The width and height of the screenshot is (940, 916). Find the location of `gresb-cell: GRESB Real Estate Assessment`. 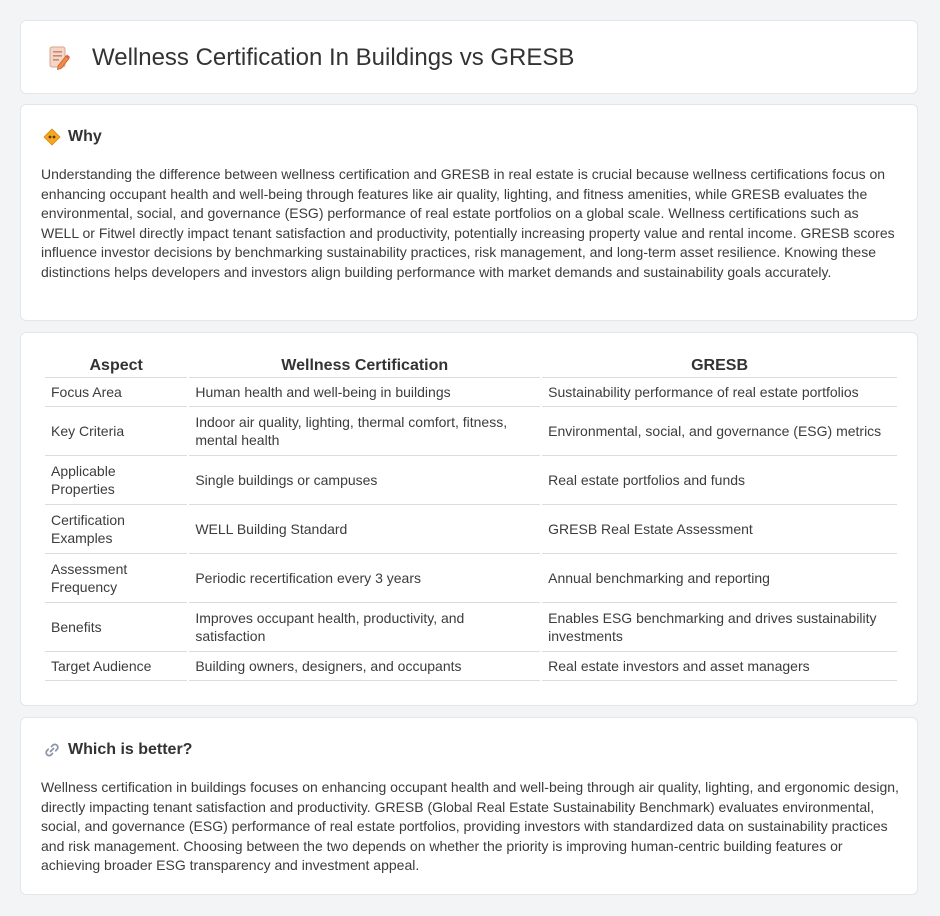

gresb-cell: GRESB Real Estate Assessment is located at coordinates (719, 529).